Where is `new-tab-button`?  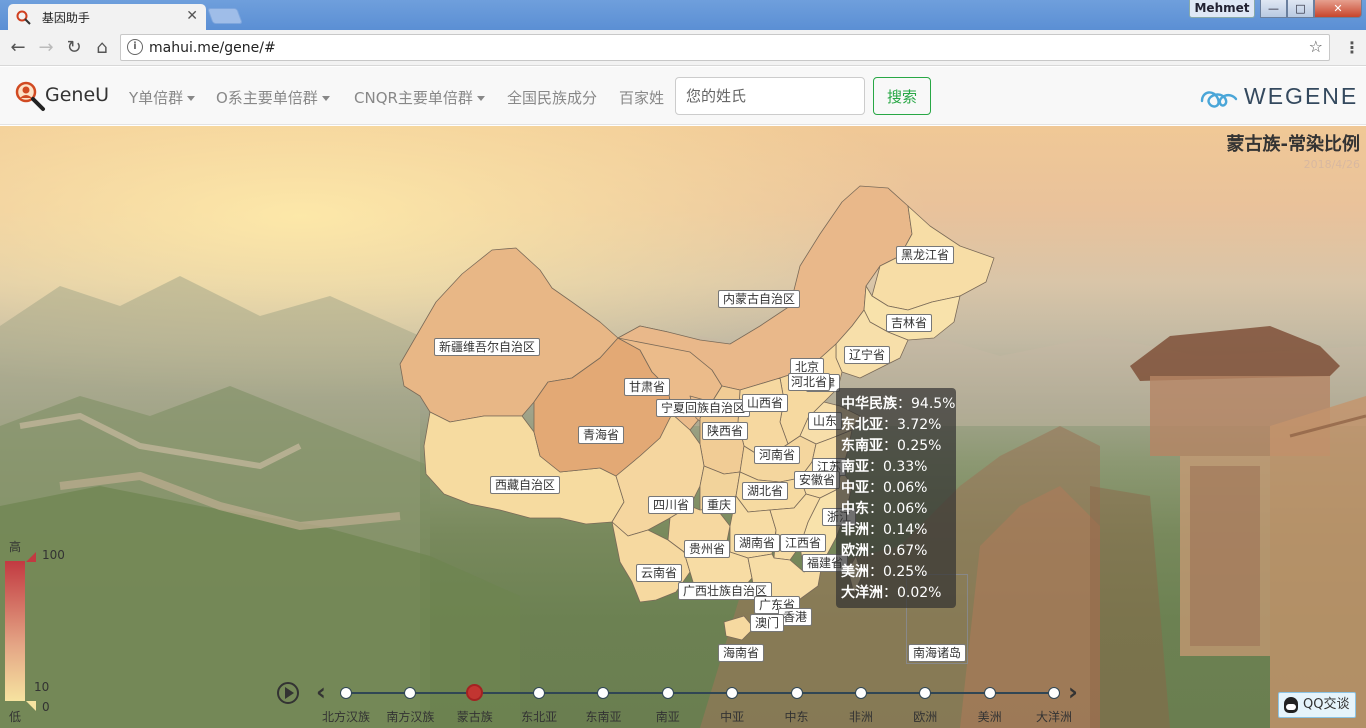
new-tab-button is located at coordinates (225, 16).